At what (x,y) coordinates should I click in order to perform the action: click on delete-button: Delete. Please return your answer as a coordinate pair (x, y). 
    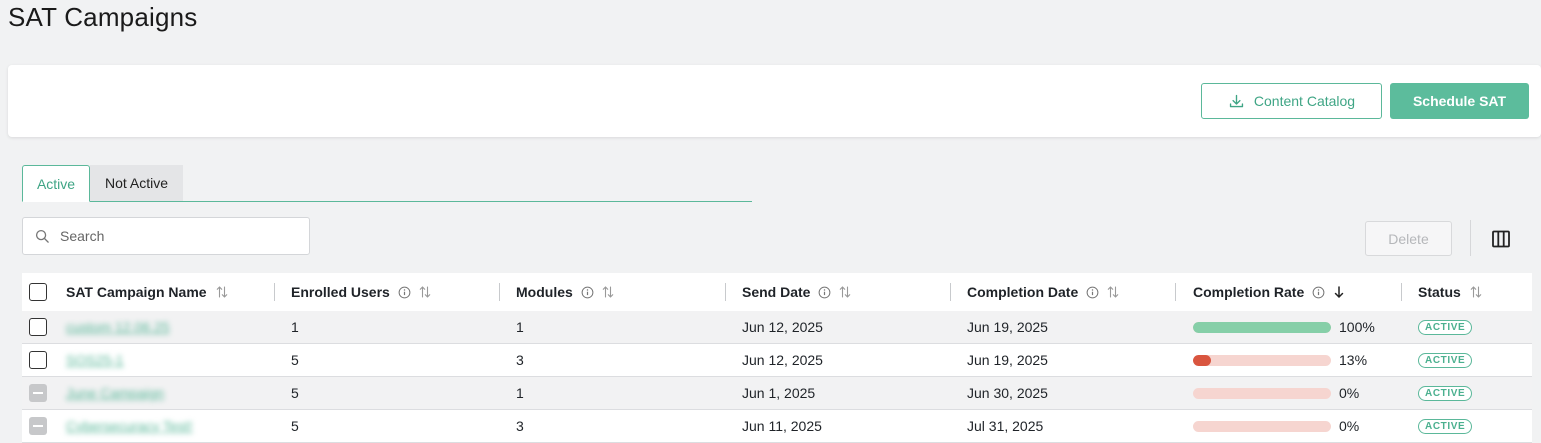
    Looking at the image, I should click on (1408, 238).